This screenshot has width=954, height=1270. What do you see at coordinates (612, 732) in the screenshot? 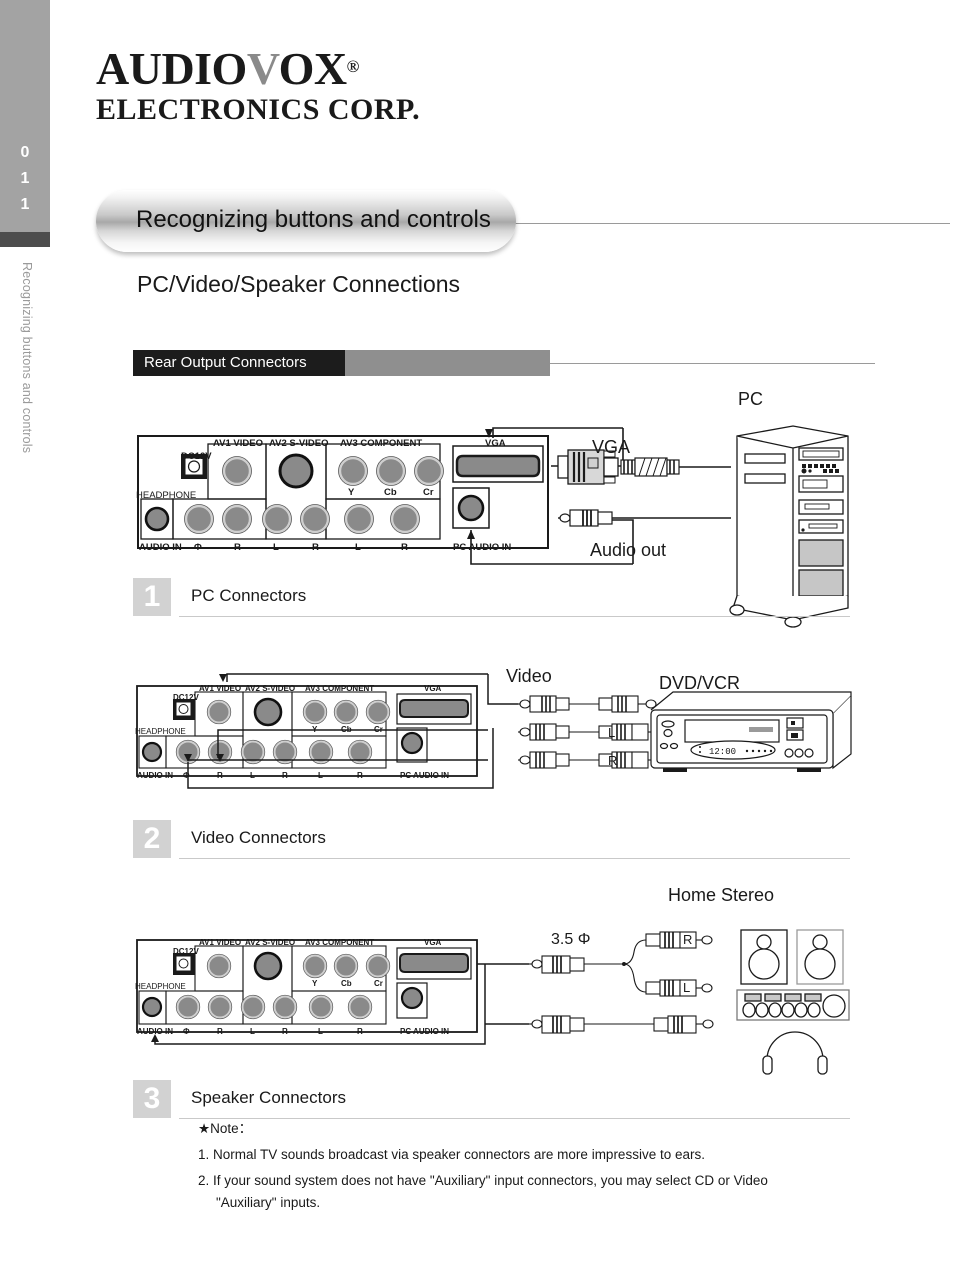
I see `video-cable-l-label: L` at bounding box center [612, 732].